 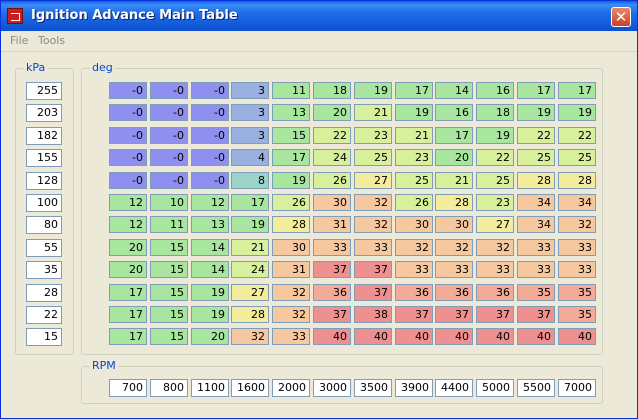 What do you see at coordinates (44, 113) in the screenshot?
I see `kpa-field: 203` at bounding box center [44, 113].